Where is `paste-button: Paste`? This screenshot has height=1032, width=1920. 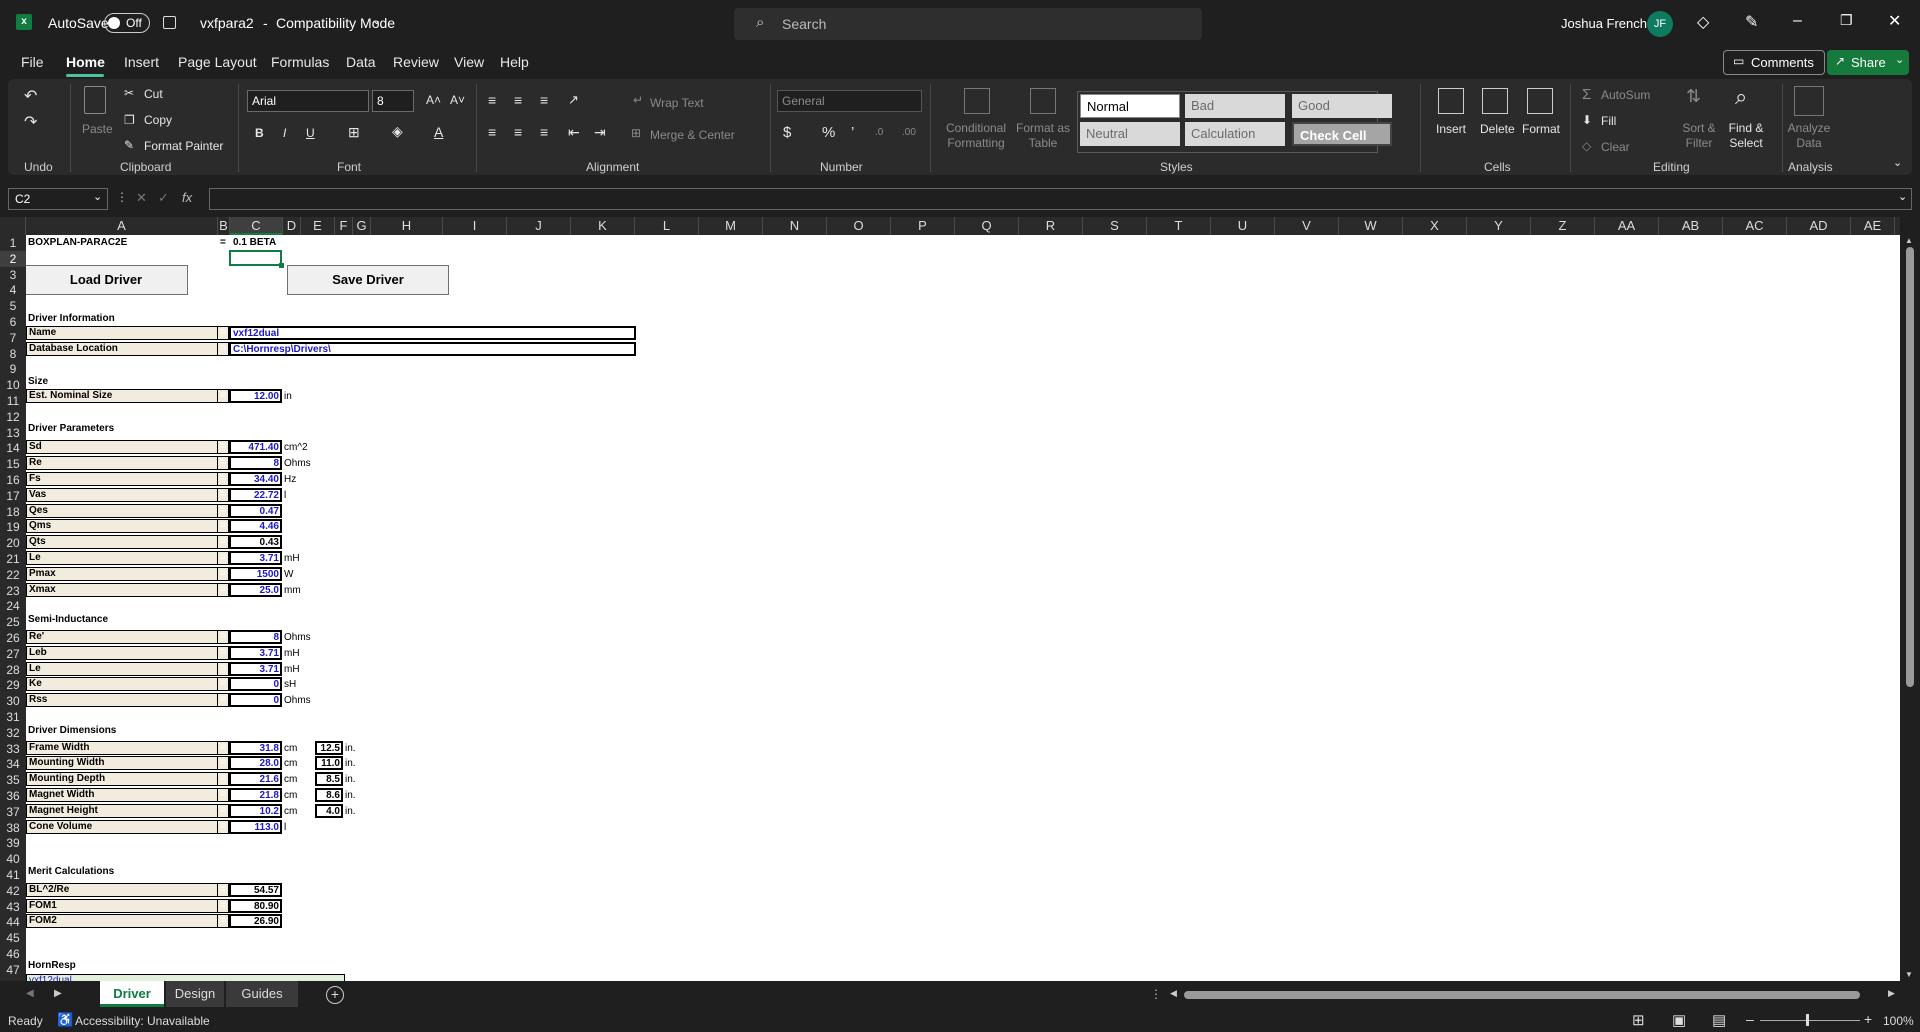
paste-button: Paste is located at coordinates (97, 129).